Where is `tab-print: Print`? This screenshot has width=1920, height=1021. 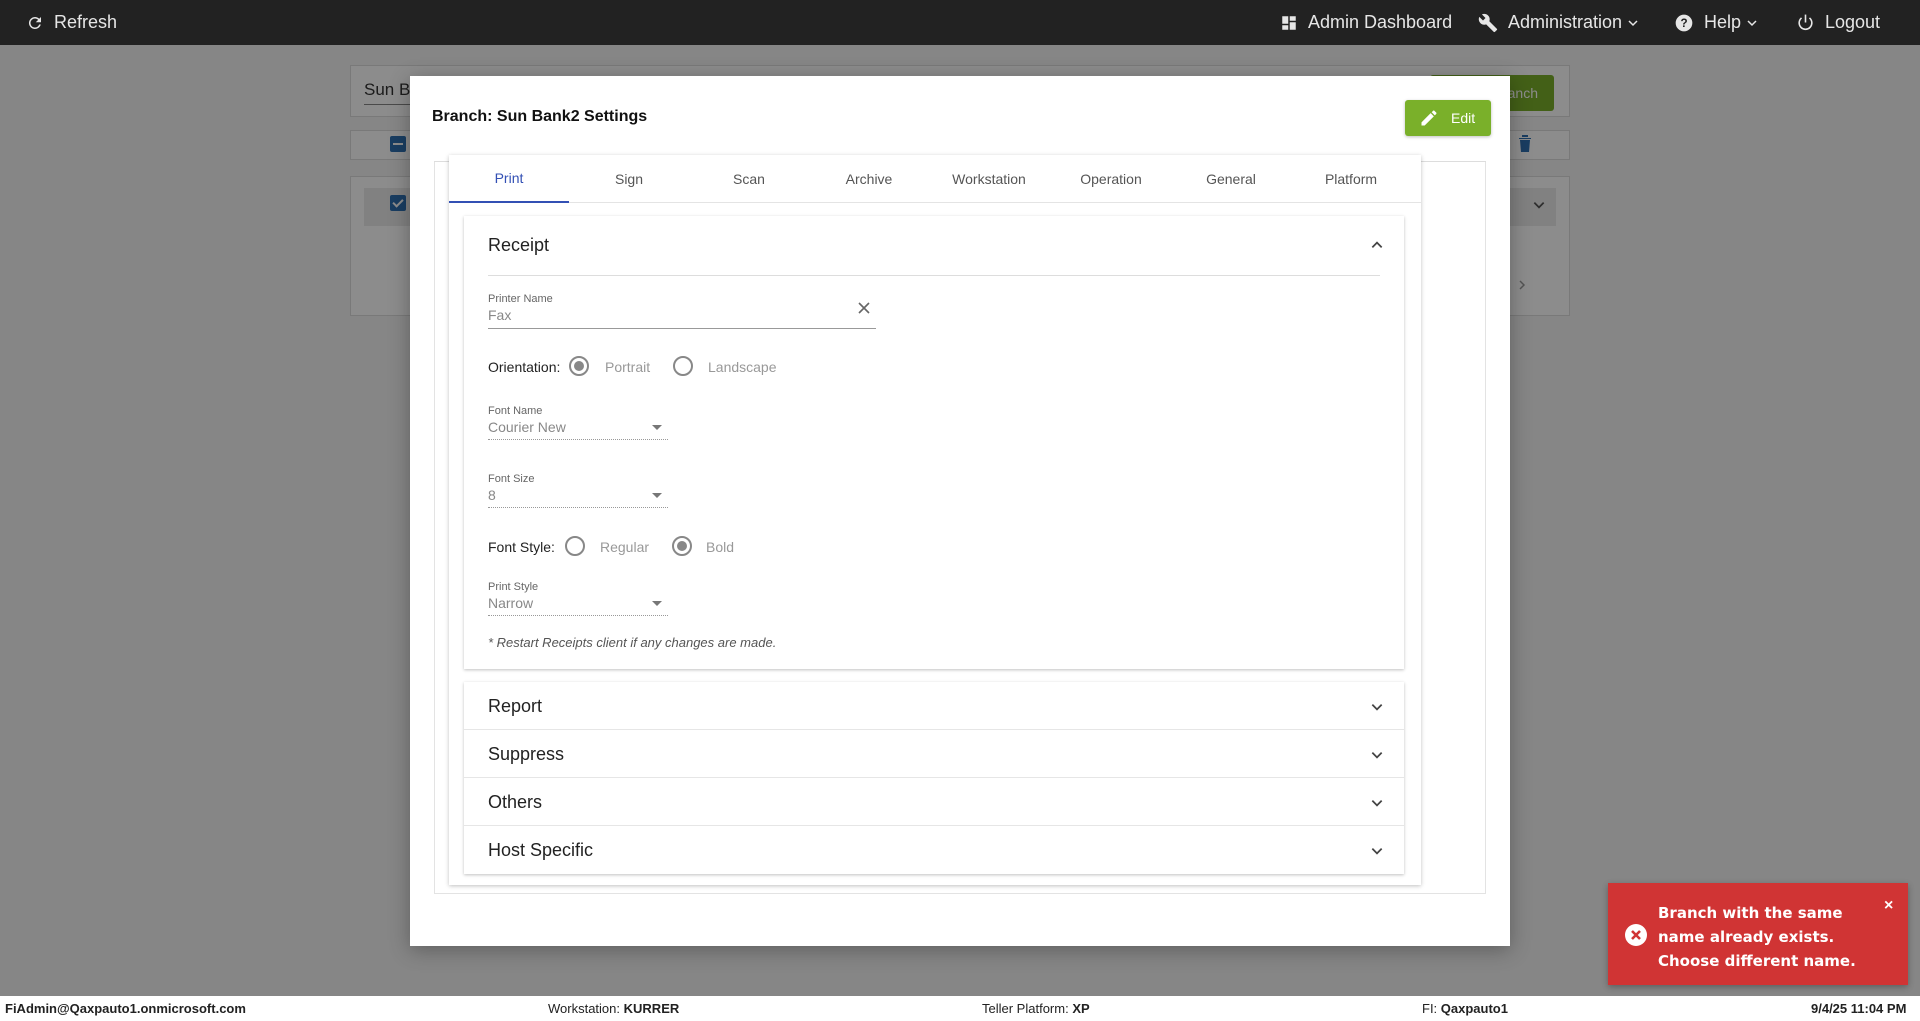
tab-print: Print is located at coordinates (509, 179).